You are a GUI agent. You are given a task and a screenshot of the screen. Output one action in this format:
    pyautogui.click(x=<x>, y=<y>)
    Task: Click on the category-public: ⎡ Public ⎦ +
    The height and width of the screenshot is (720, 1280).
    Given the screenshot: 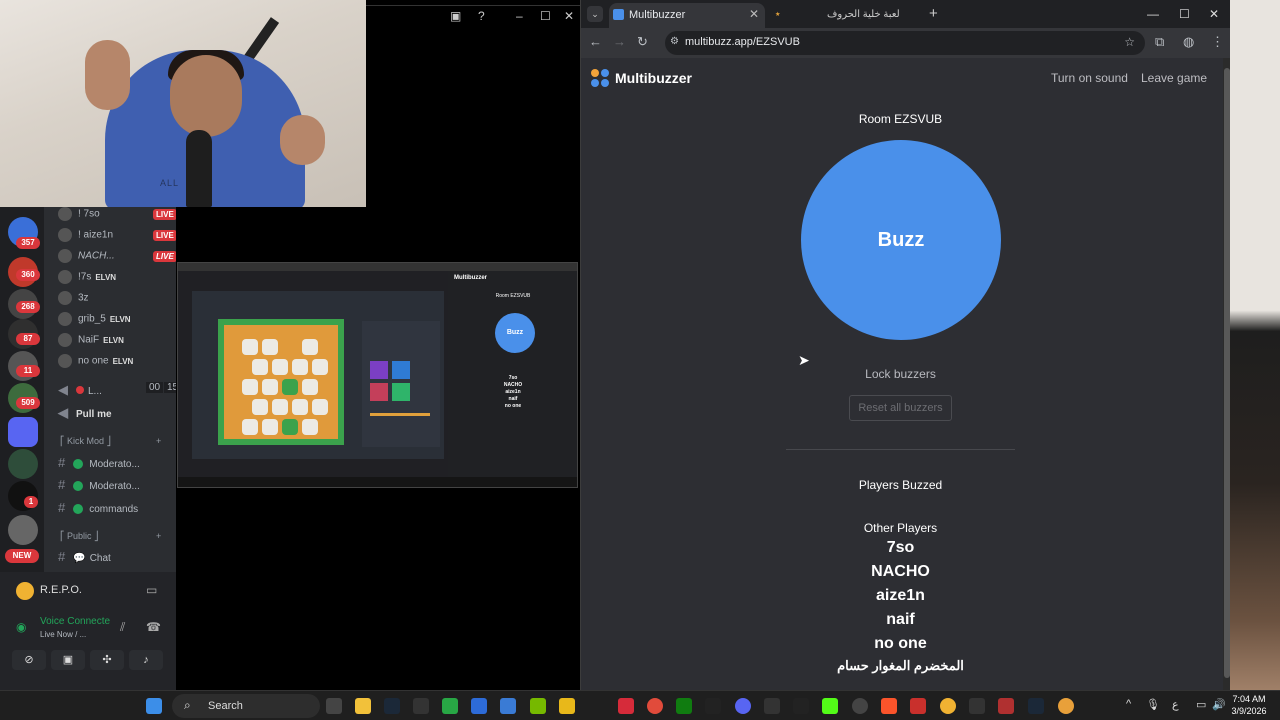 What is the action you would take?
    pyautogui.click(x=110, y=540)
    